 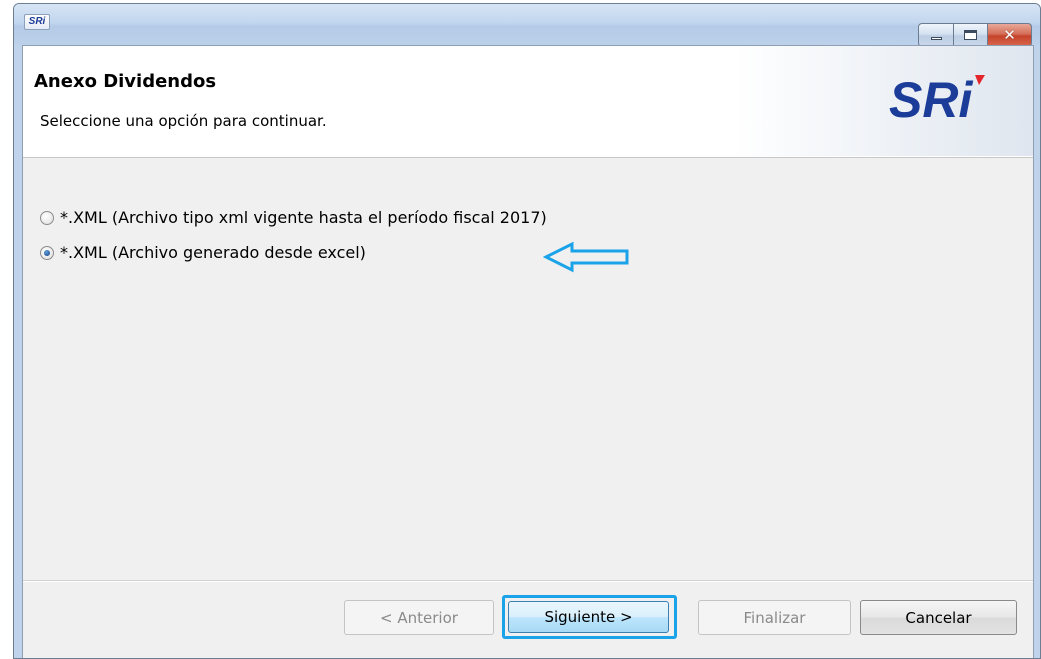 I want to click on close-button: ✕, so click(x=1010, y=35).